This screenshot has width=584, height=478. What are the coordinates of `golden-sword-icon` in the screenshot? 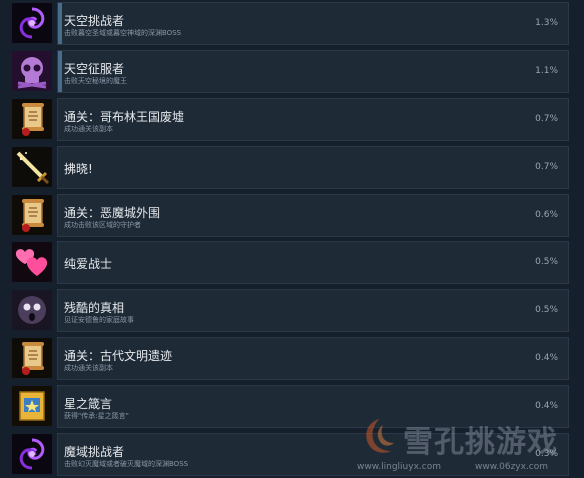 It's located at (32, 167).